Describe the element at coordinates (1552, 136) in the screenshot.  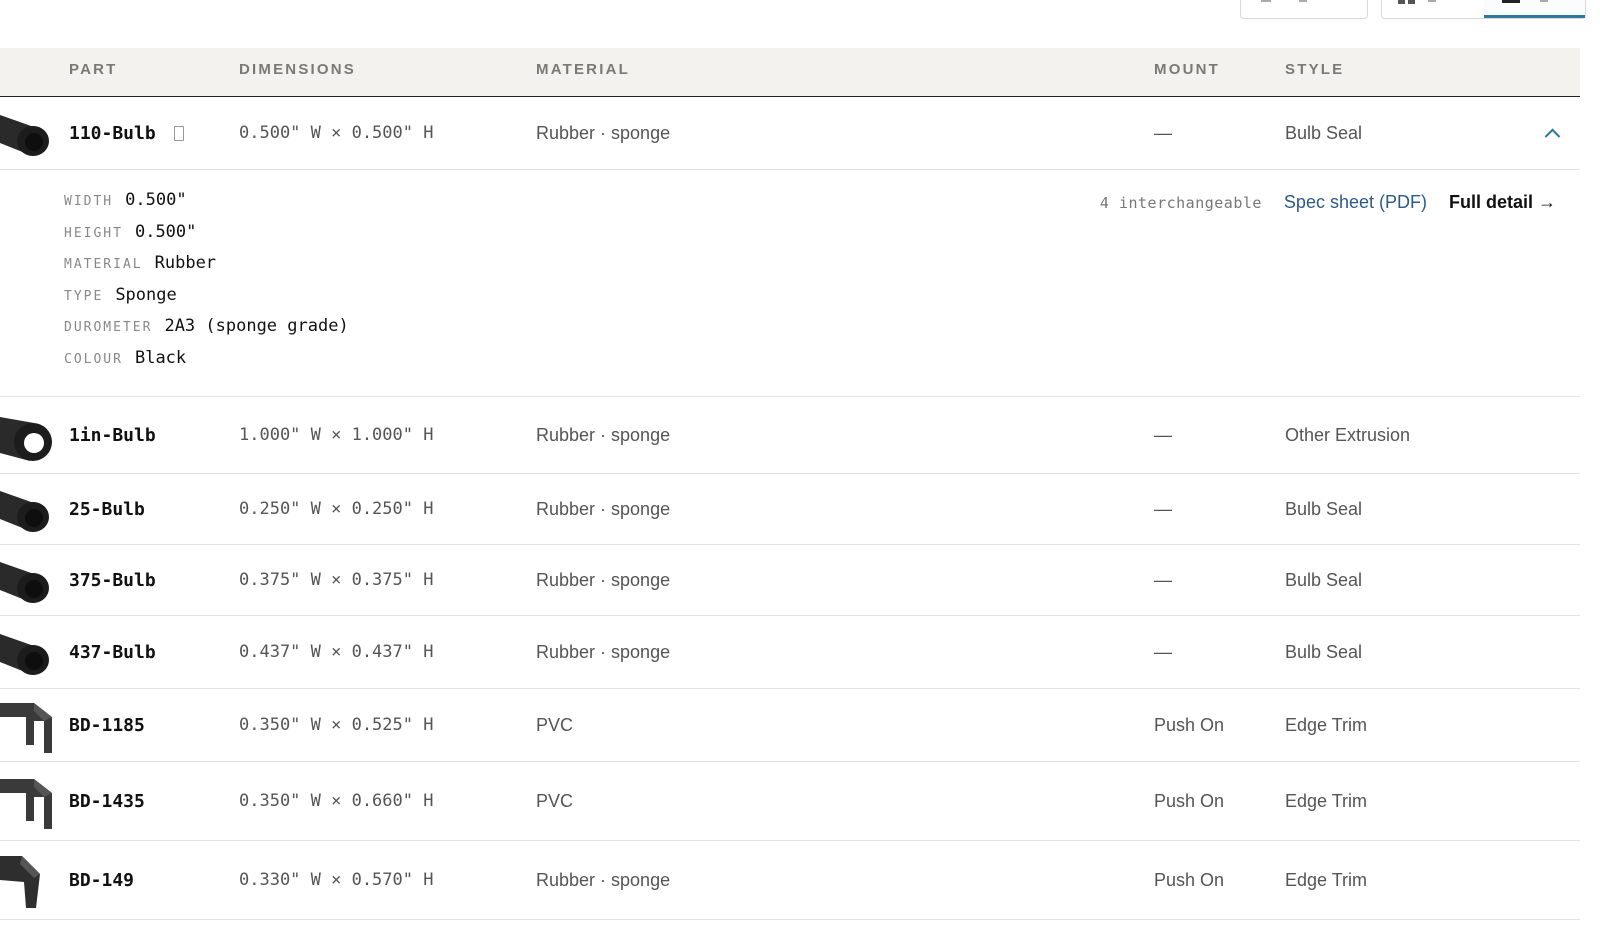
I see `collapse-chevron-icon` at that location.